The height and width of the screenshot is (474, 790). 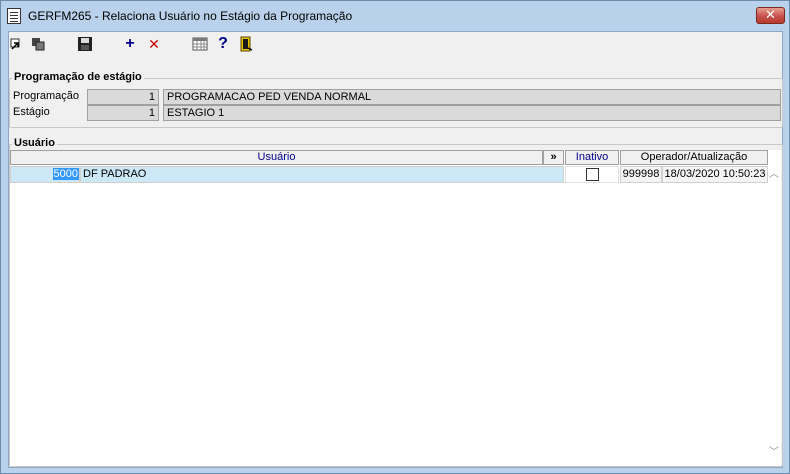 What do you see at coordinates (715, 174) in the screenshot?
I see `atualizacao-cell: 18/03/2020 10:50:23` at bounding box center [715, 174].